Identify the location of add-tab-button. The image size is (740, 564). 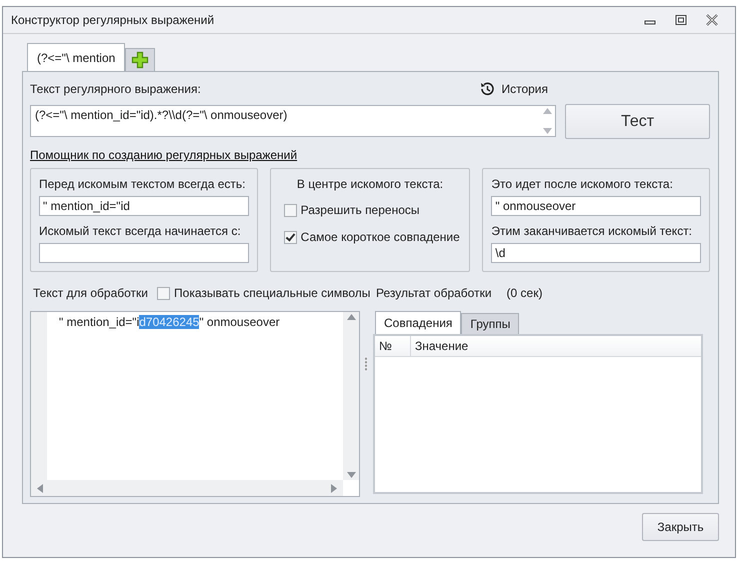
(140, 59).